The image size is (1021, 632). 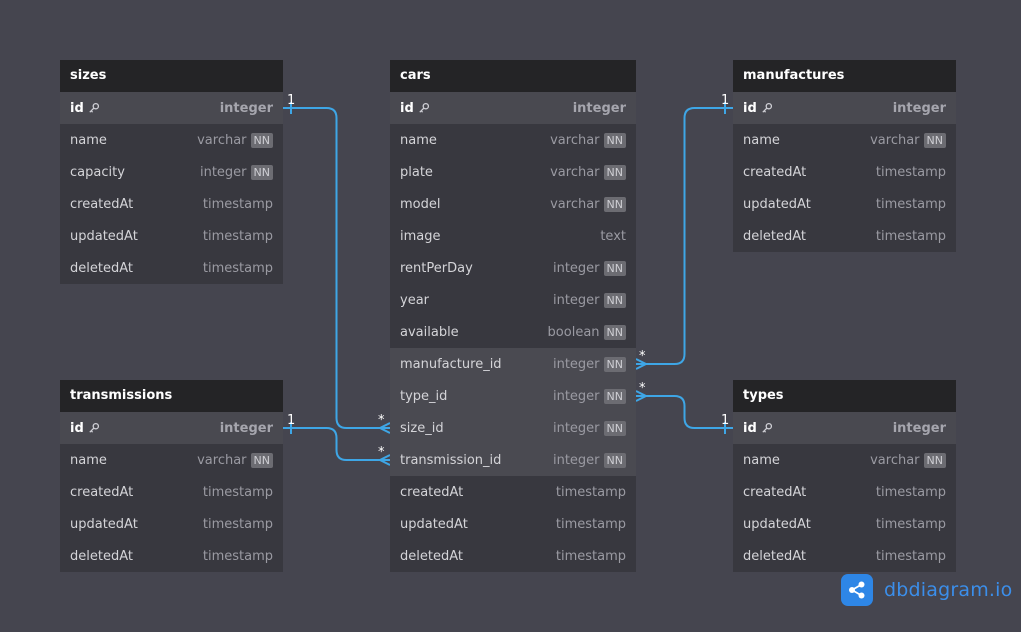 What do you see at coordinates (171, 396) in the screenshot?
I see `table-header-transmissions: transmissions` at bounding box center [171, 396].